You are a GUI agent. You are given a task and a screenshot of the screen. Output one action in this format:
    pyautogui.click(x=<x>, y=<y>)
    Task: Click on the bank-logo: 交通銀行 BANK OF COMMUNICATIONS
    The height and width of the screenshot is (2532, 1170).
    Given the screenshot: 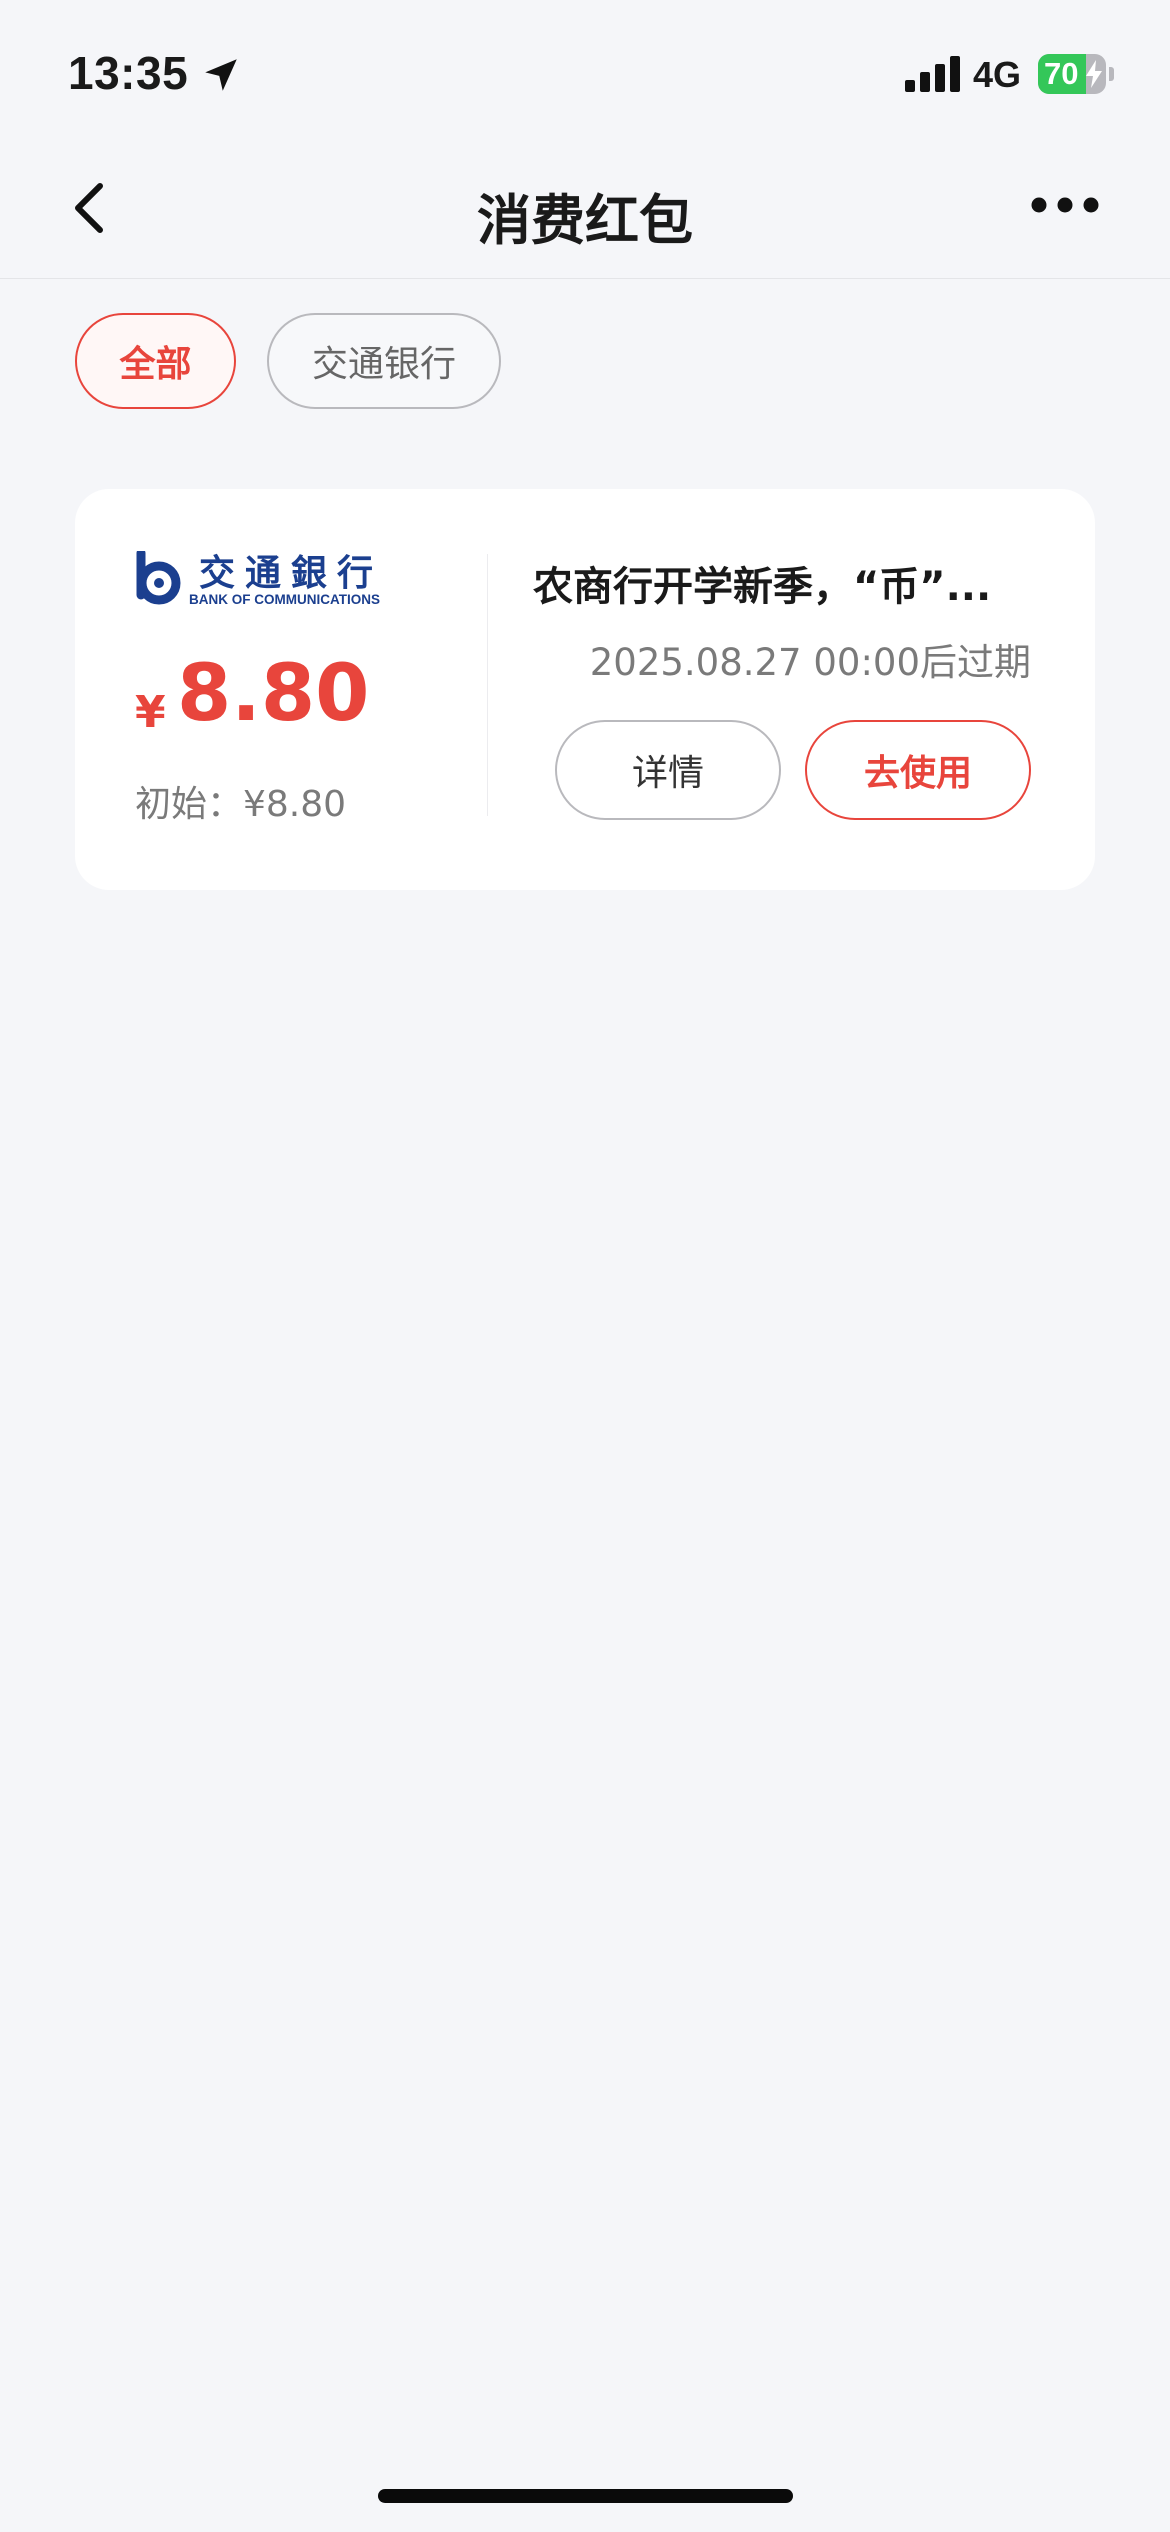 What is the action you would take?
    pyautogui.click(x=259, y=579)
    